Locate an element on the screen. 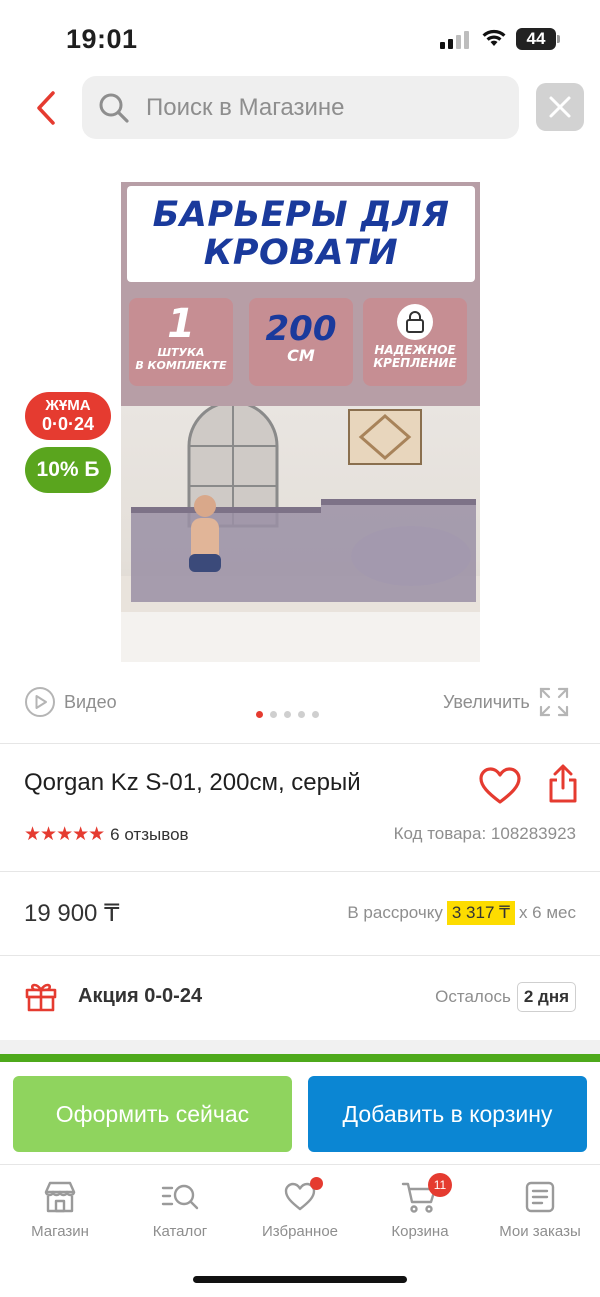 This screenshot has width=600, height=1297. image-card-length: 200 СМ is located at coordinates (301, 342).